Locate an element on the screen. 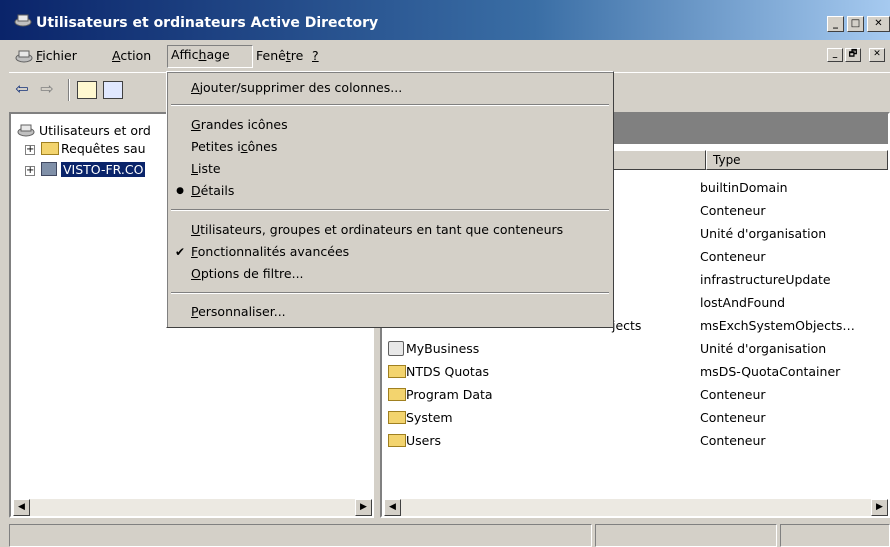 This screenshot has width=890, height=547. maximize-button: □ is located at coordinates (855, 24).